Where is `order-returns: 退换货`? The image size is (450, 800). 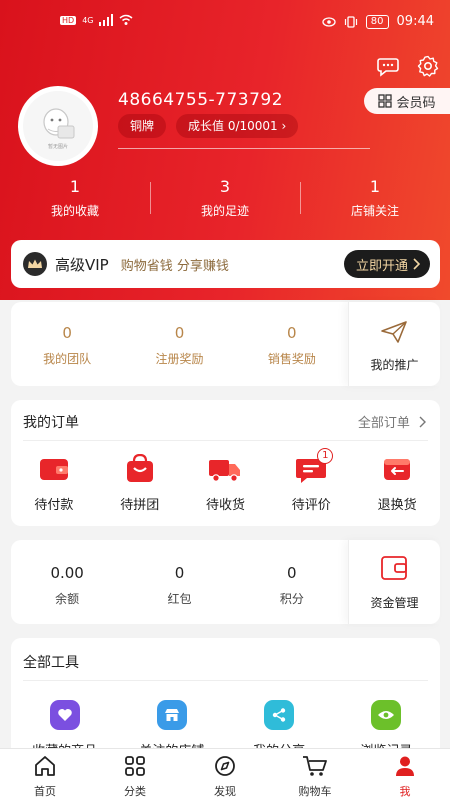 order-returns: 退换货 is located at coordinates (397, 483).